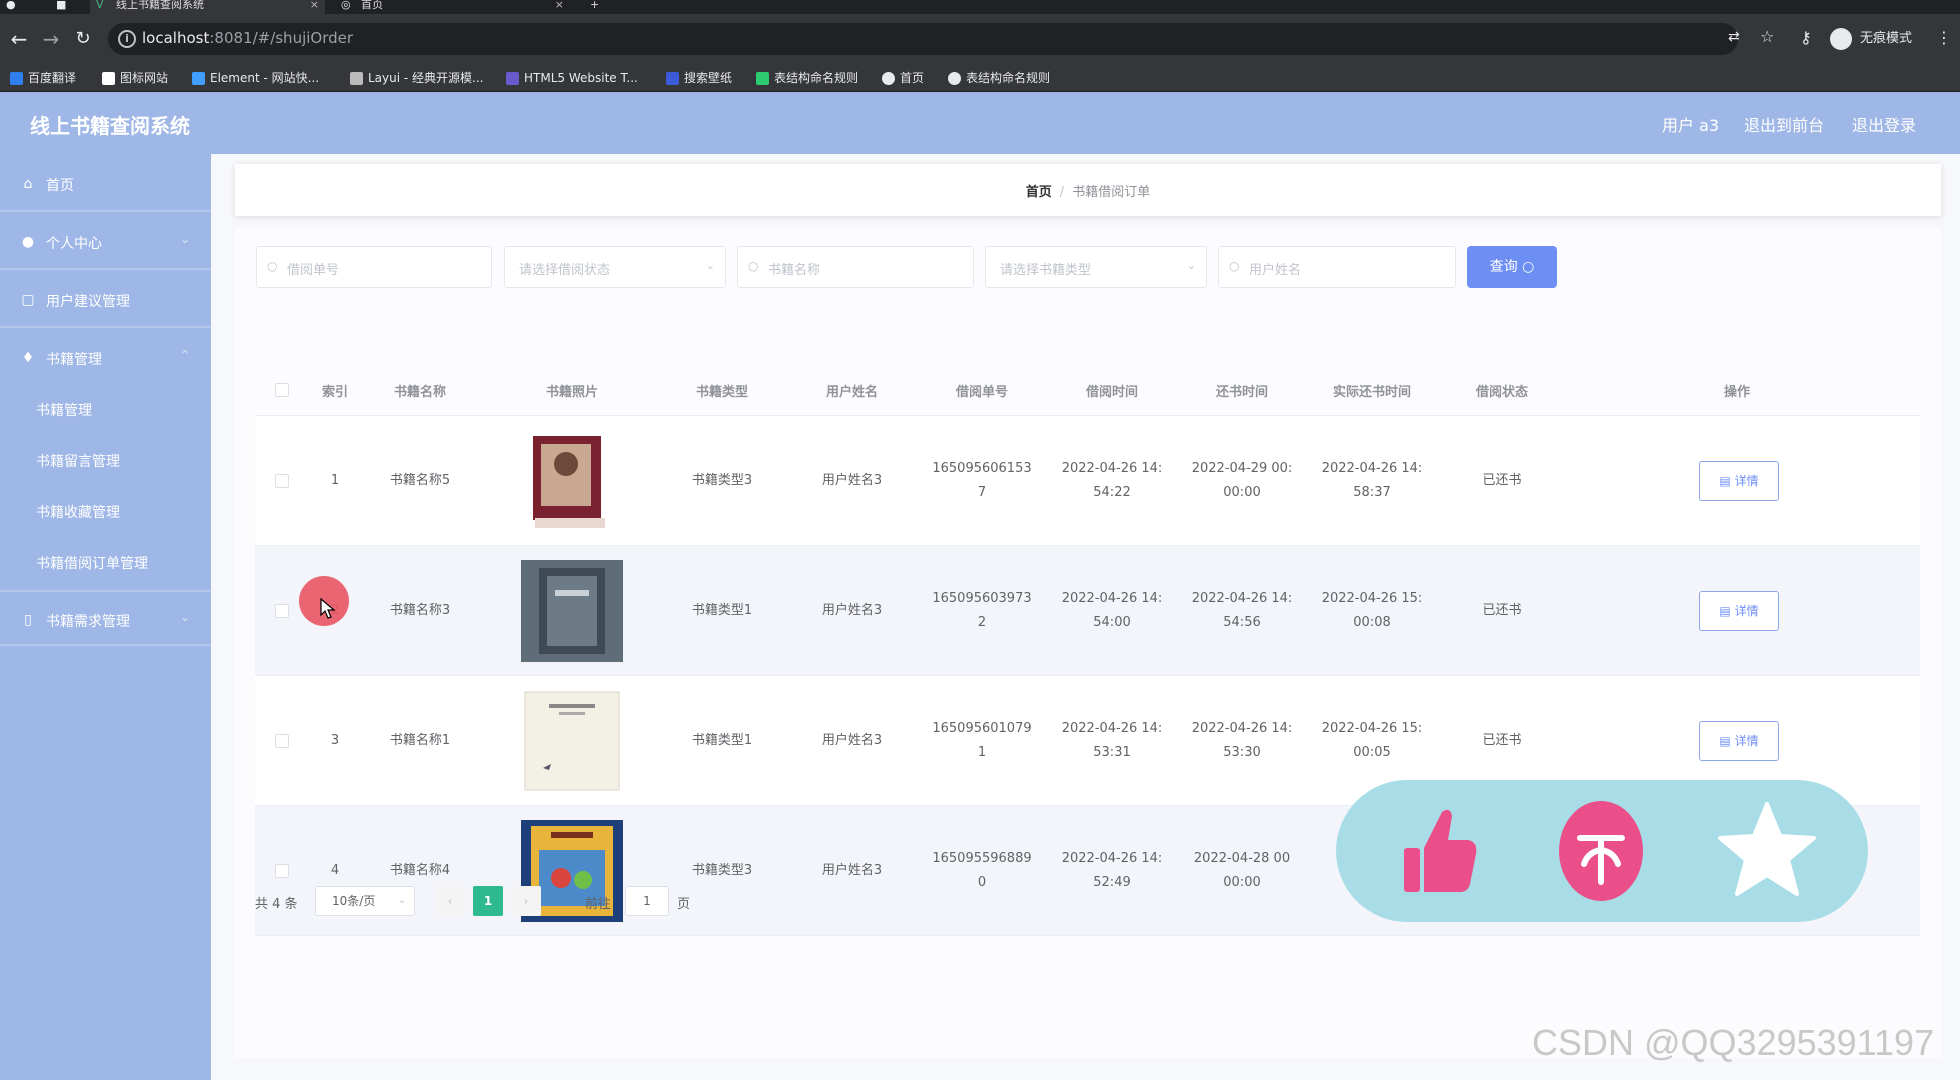  Describe the element at coordinates (722, 480) in the screenshot. I see `cell-book-type: 书籍类型3` at that location.